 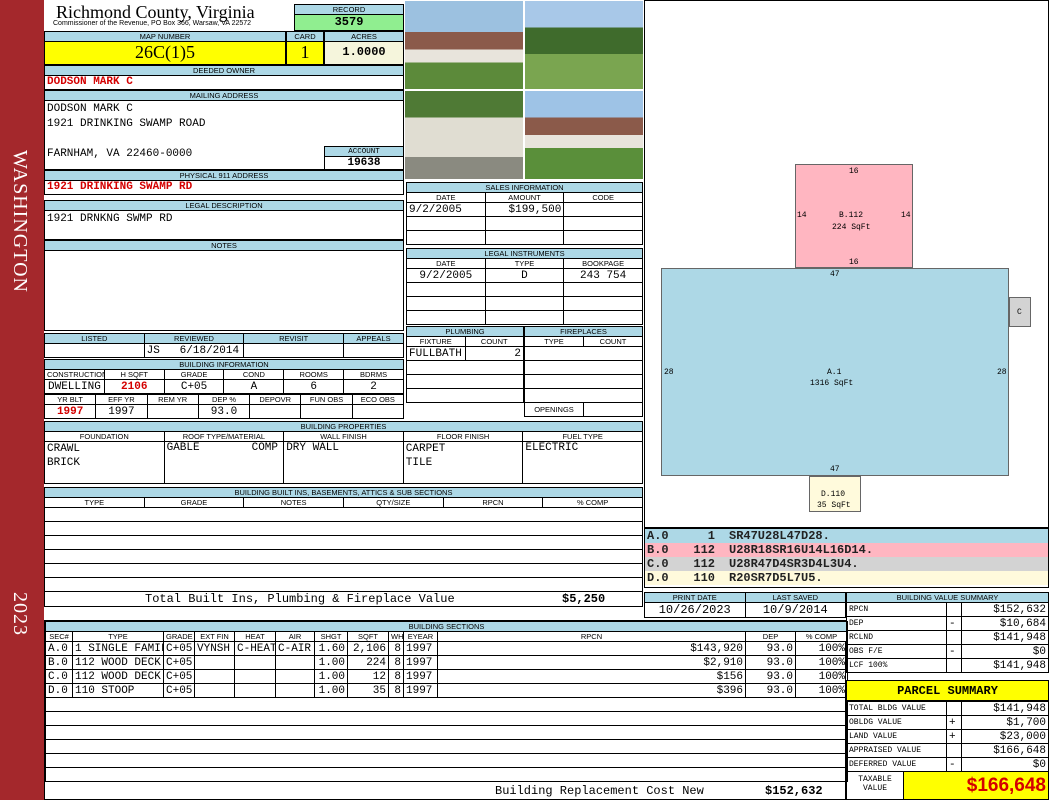 What do you see at coordinates (583, 371) in the screenshot?
I see `fireplaces-table: FIREPLACES TYPE COUNT OPENINGS` at bounding box center [583, 371].